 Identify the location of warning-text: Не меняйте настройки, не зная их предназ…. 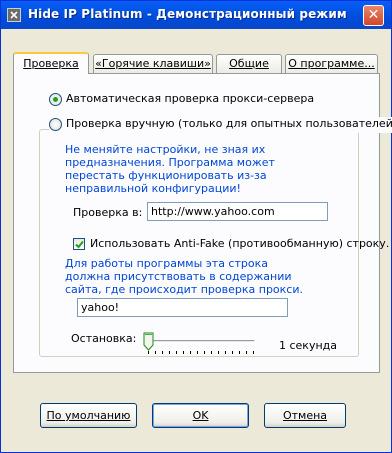
(170, 169).